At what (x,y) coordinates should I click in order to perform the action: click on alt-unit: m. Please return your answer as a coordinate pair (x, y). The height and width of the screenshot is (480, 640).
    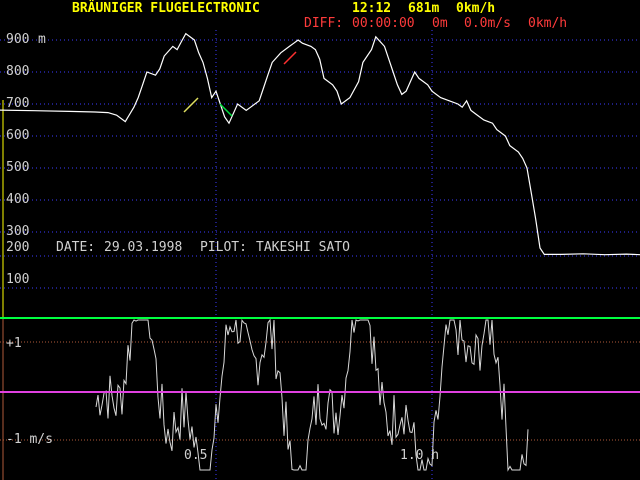
    Looking at the image, I should click on (42, 39).